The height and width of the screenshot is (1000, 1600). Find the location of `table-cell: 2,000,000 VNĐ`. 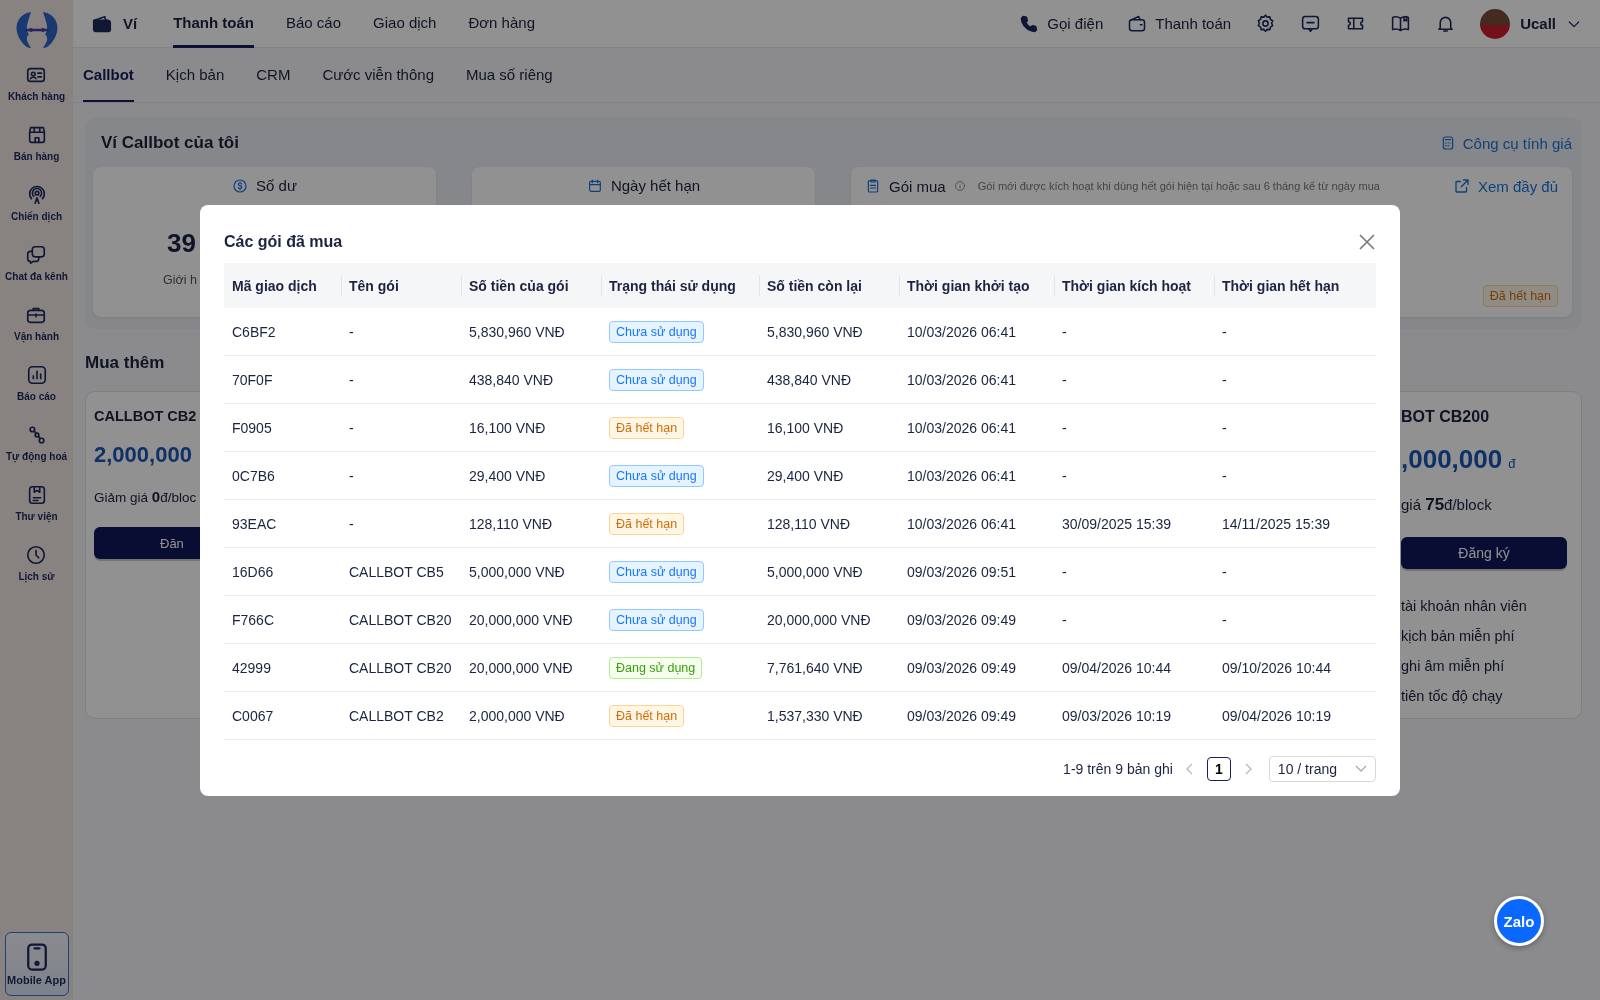

table-cell: 2,000,000 VNĐ is located at coordinates (531, 716).